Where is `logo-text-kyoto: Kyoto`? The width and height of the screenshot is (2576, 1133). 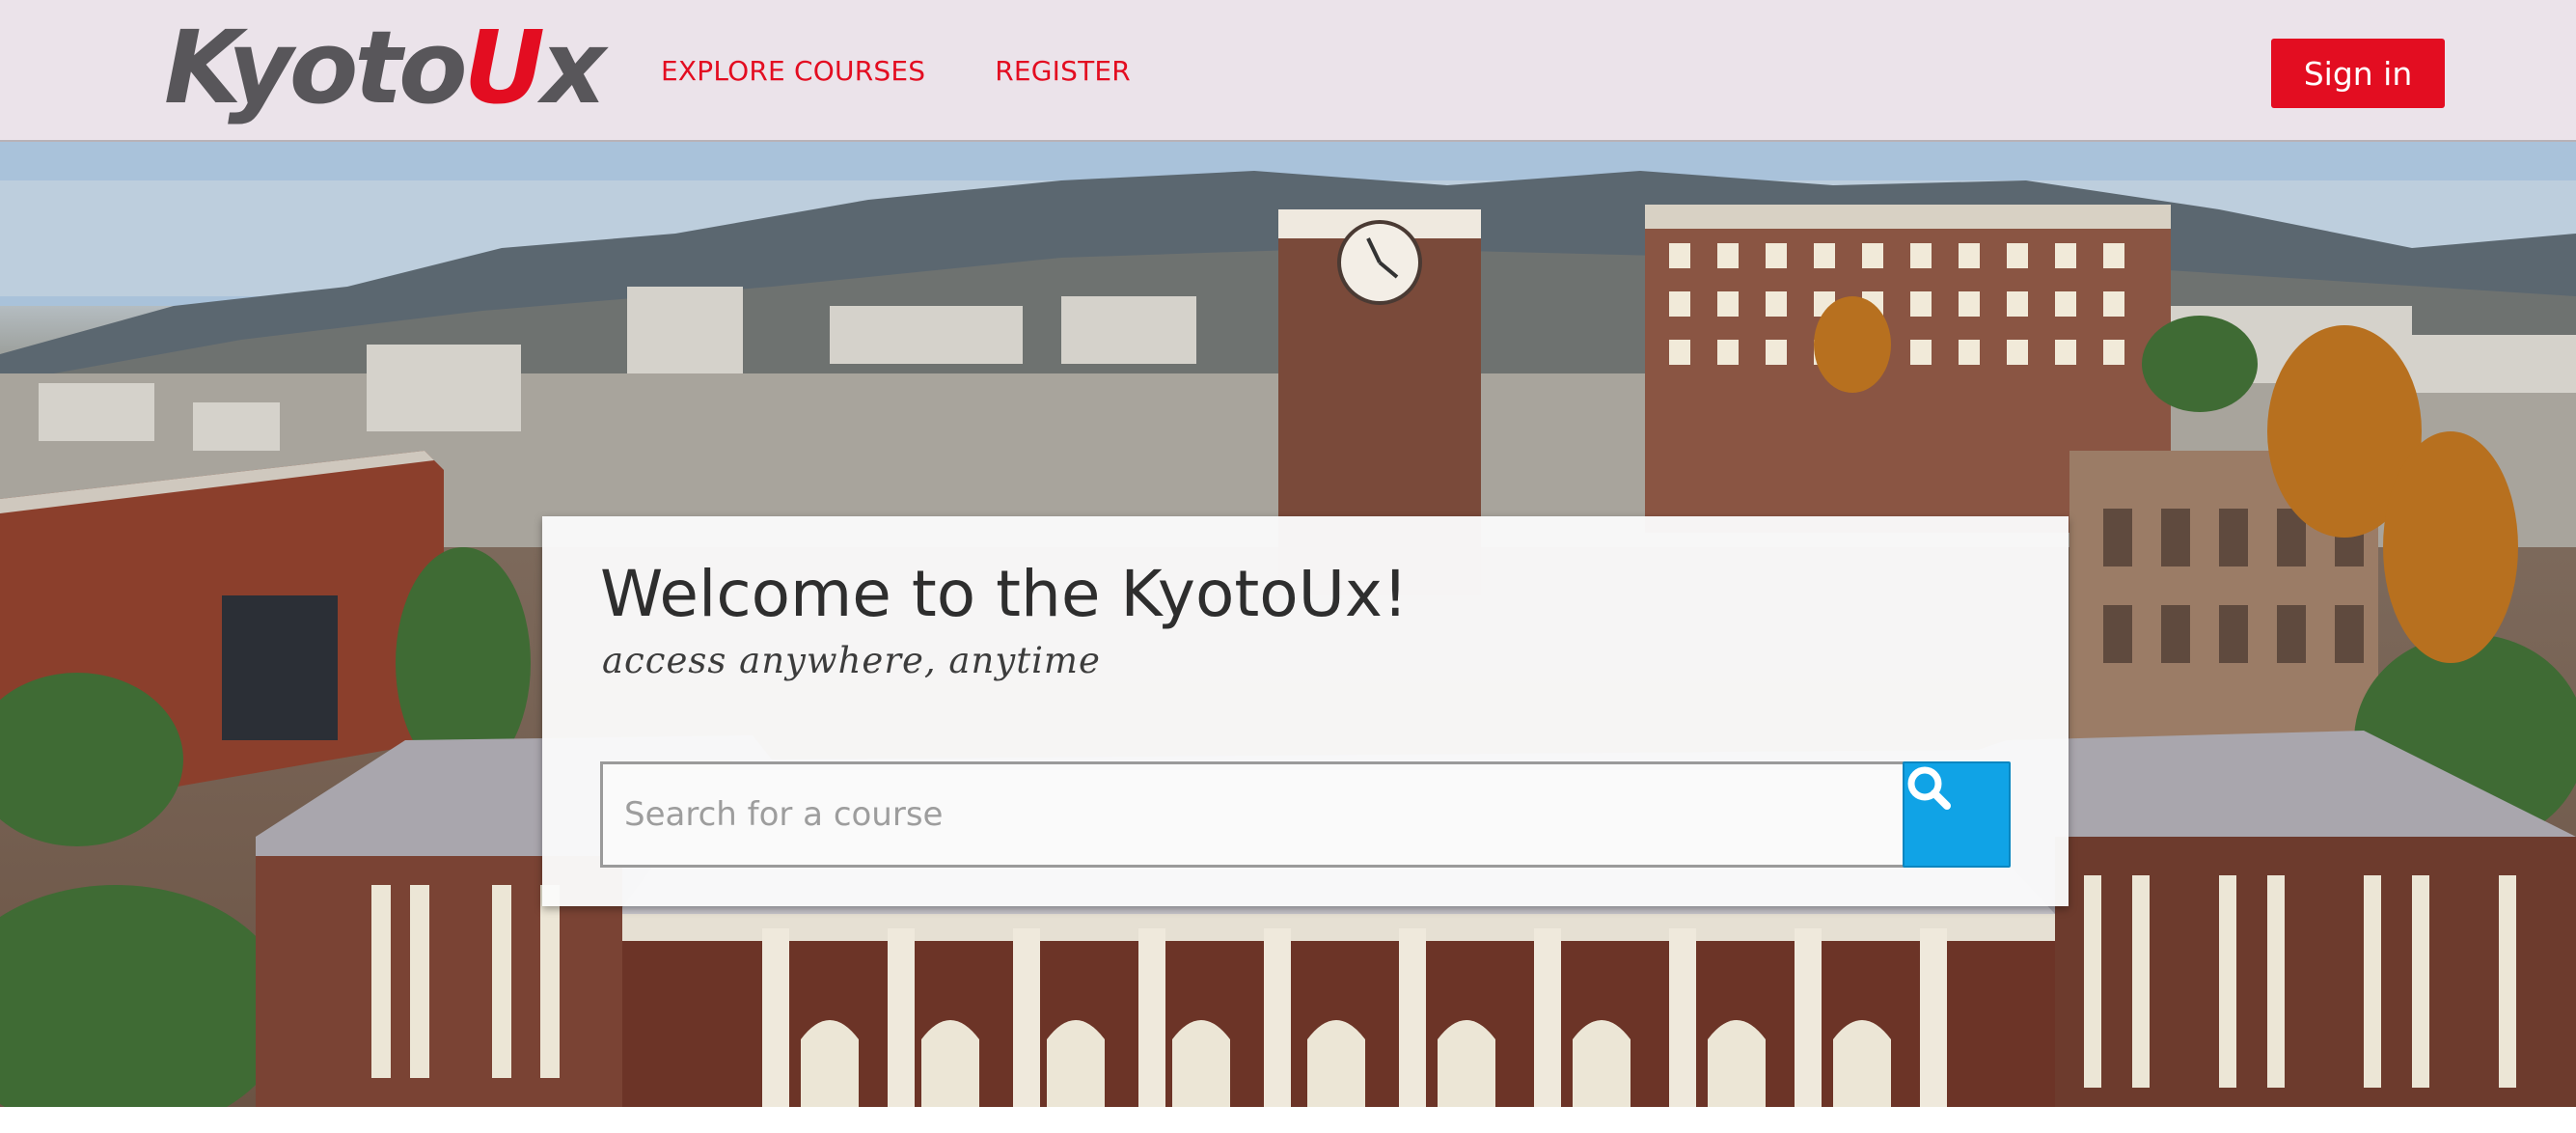 logo-text-kyoto: Kyoto is located at coordinates (316, 67).